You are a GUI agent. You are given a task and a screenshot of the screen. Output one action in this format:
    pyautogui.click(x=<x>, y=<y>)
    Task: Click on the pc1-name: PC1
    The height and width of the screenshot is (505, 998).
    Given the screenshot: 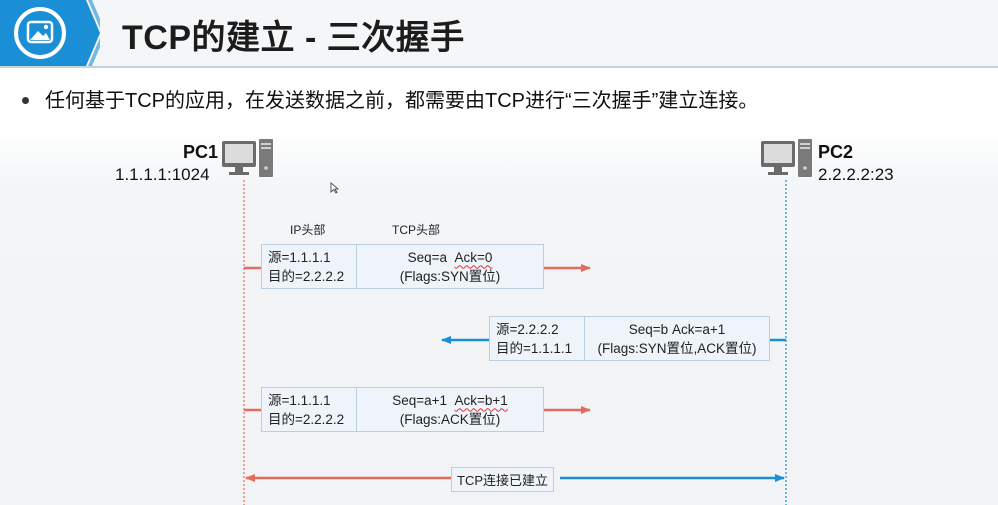 What is the action you would take?
    pyautogui.click(x=201, y=152)
    